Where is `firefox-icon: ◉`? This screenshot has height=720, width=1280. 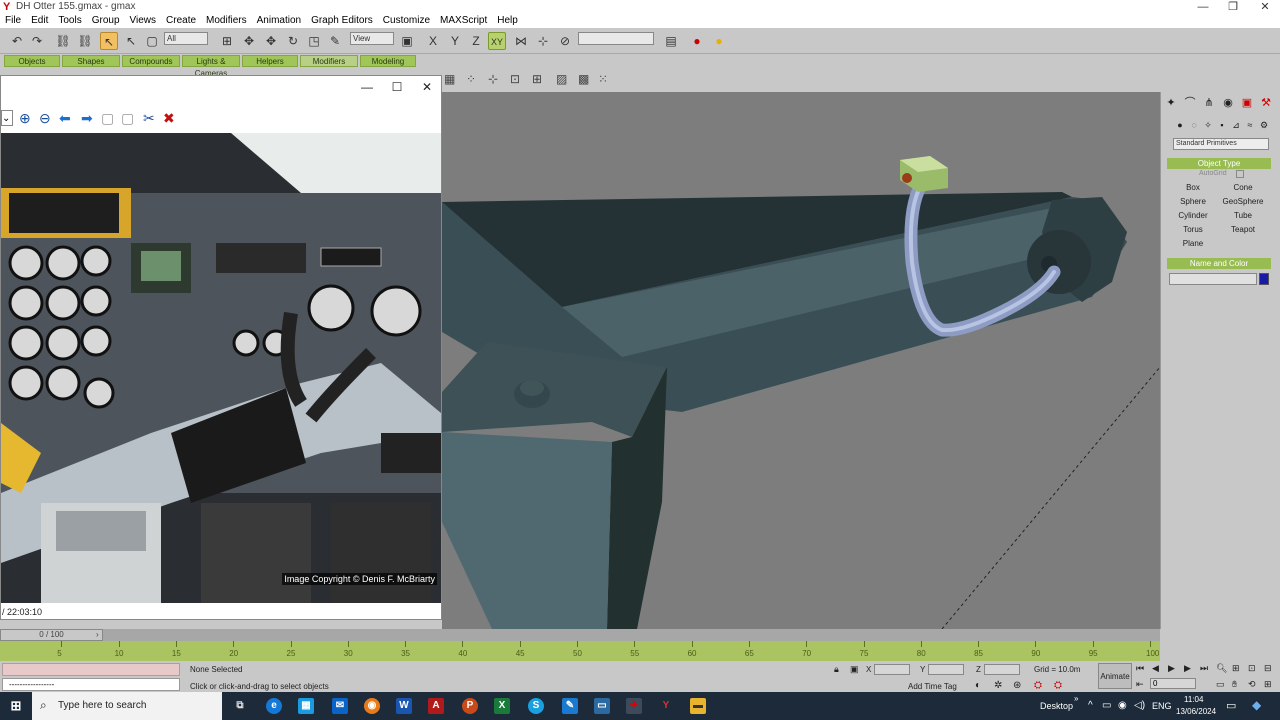 firefox-icon: ◉ is located at coordinates (372, 706).